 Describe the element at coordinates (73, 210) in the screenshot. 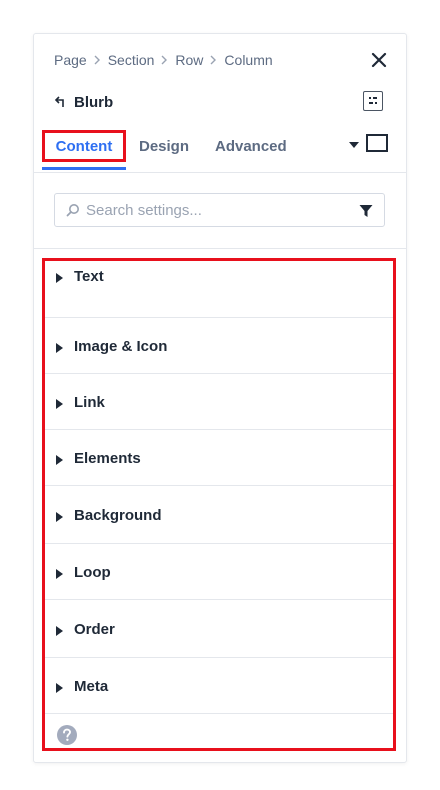

I see `search-icon` at that location.